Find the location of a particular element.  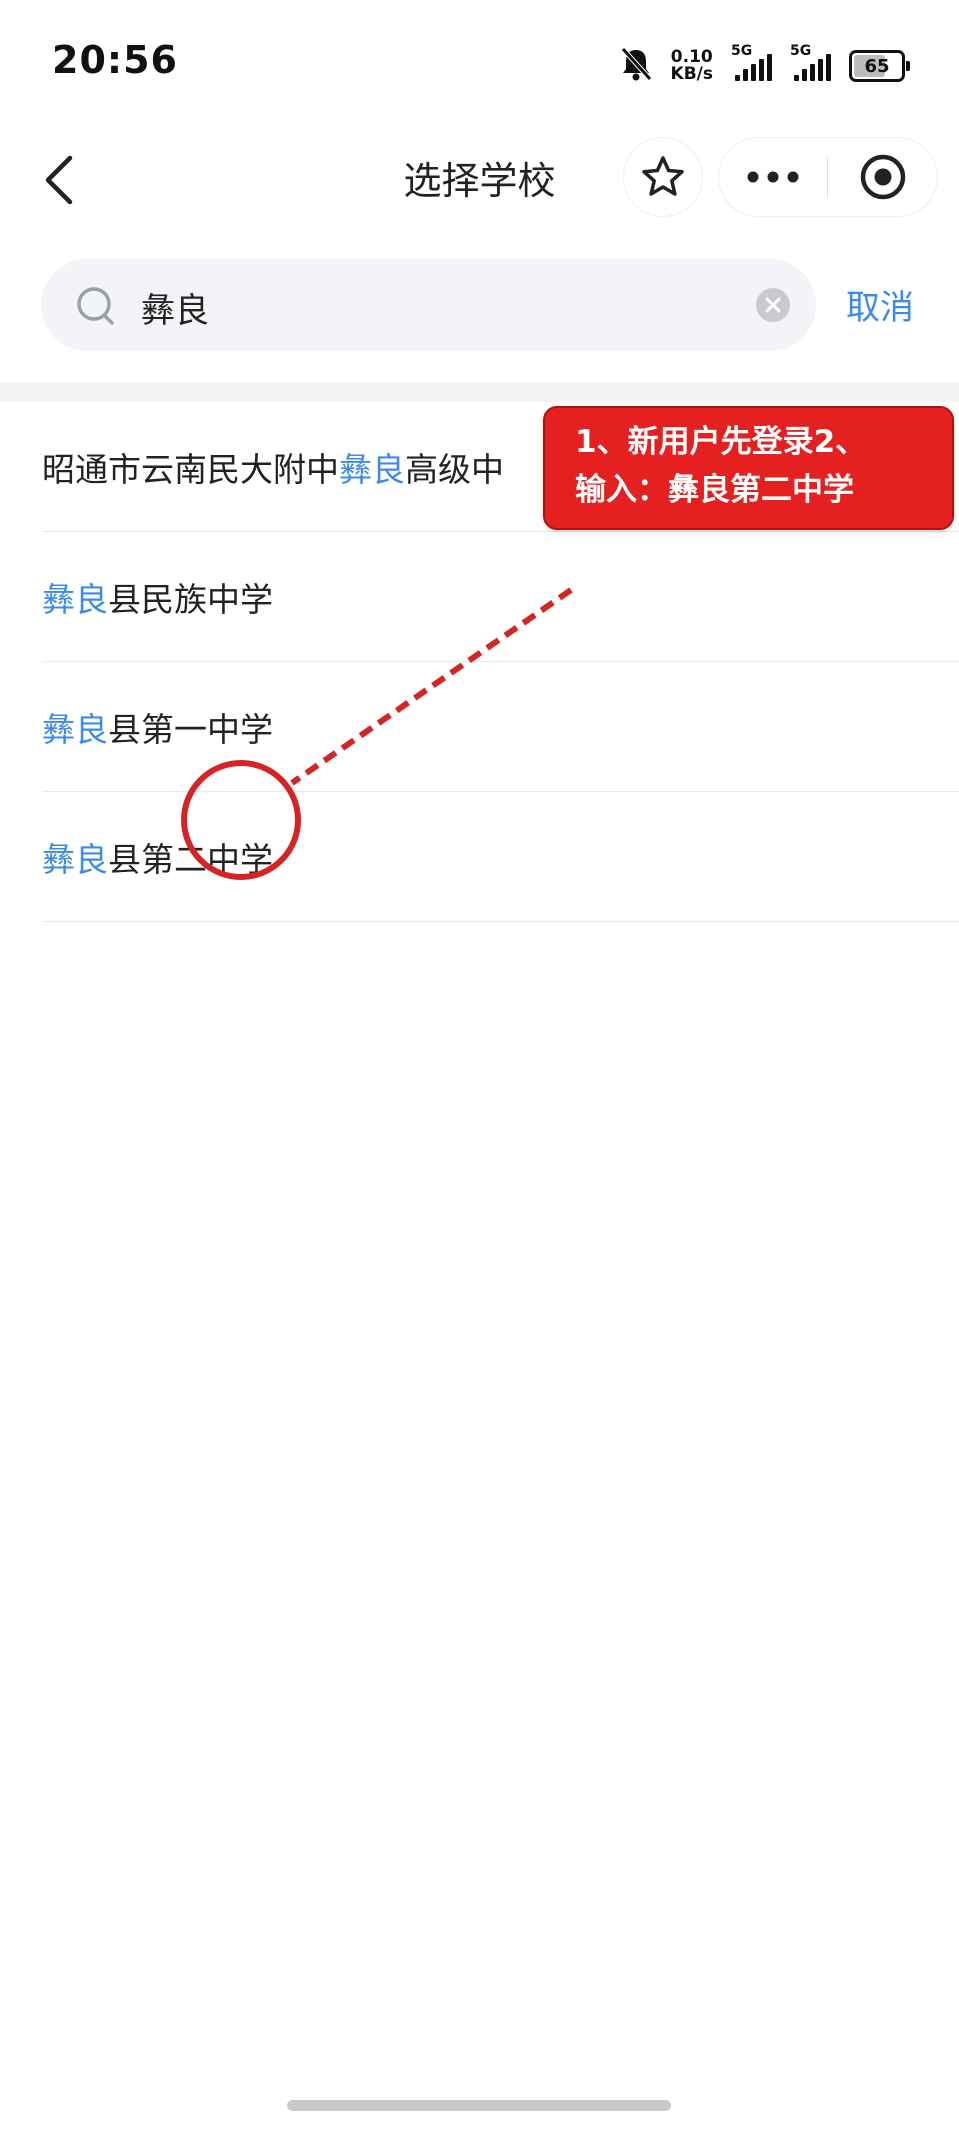

annotation-line-2: 输入：彝良第二中学 is located at coordinates (714, 490).